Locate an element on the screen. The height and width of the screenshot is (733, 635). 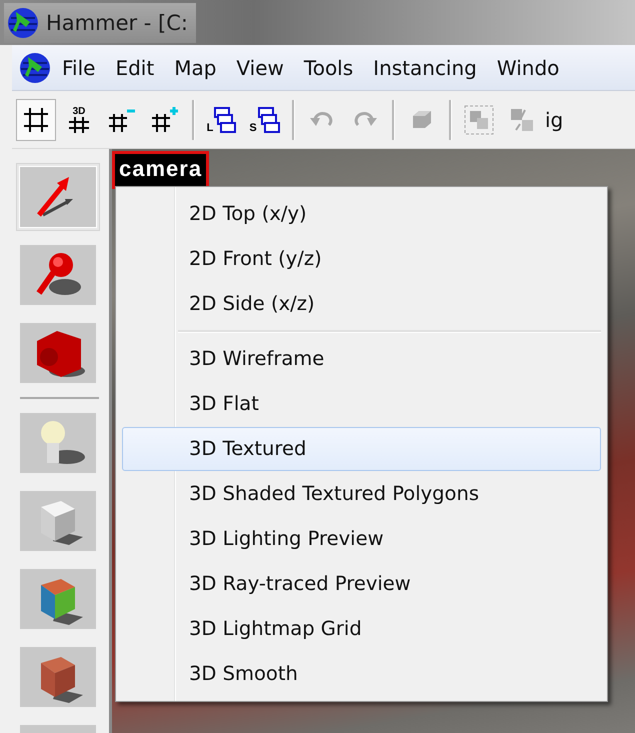
toolbar-text: ig is located at coordinates (554, 120).